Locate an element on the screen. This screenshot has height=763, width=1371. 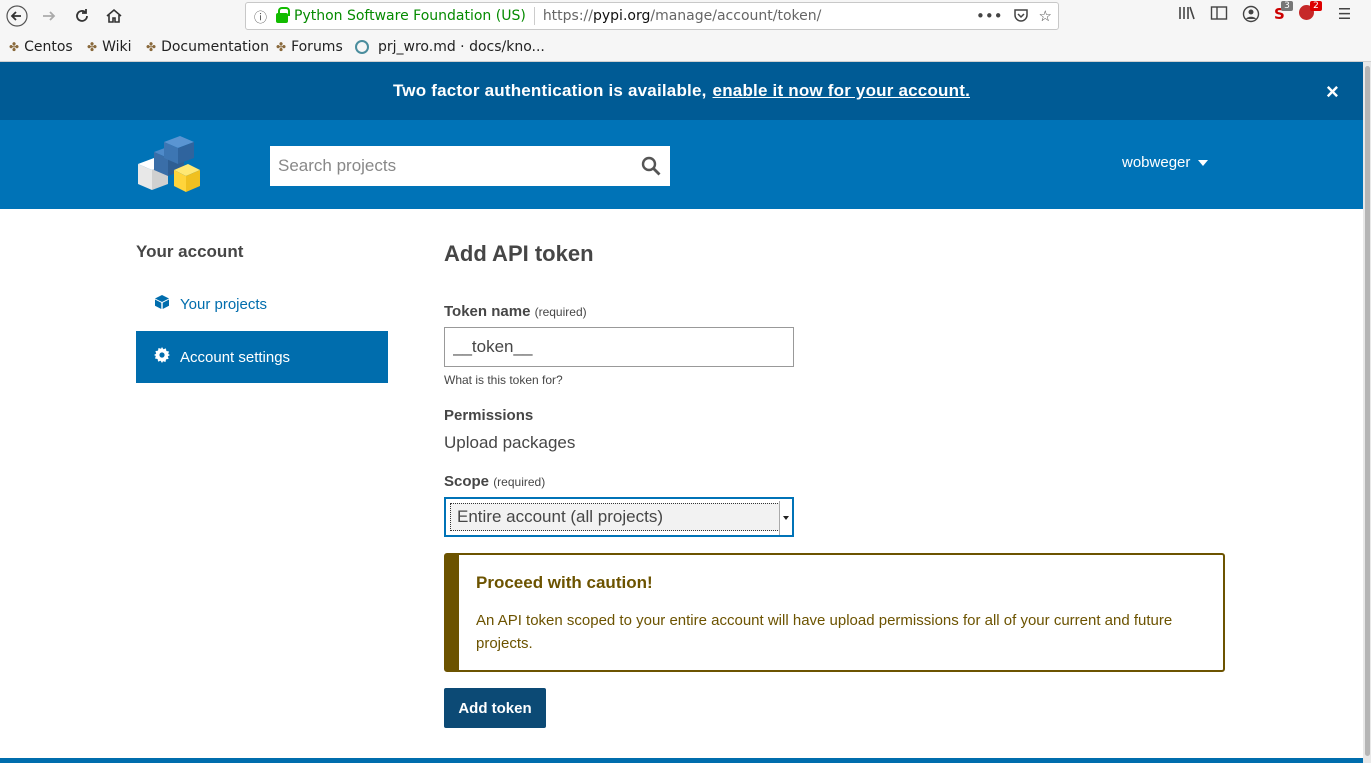
scope-select: Entire account (all projects) is located at coordinates (619, 517).